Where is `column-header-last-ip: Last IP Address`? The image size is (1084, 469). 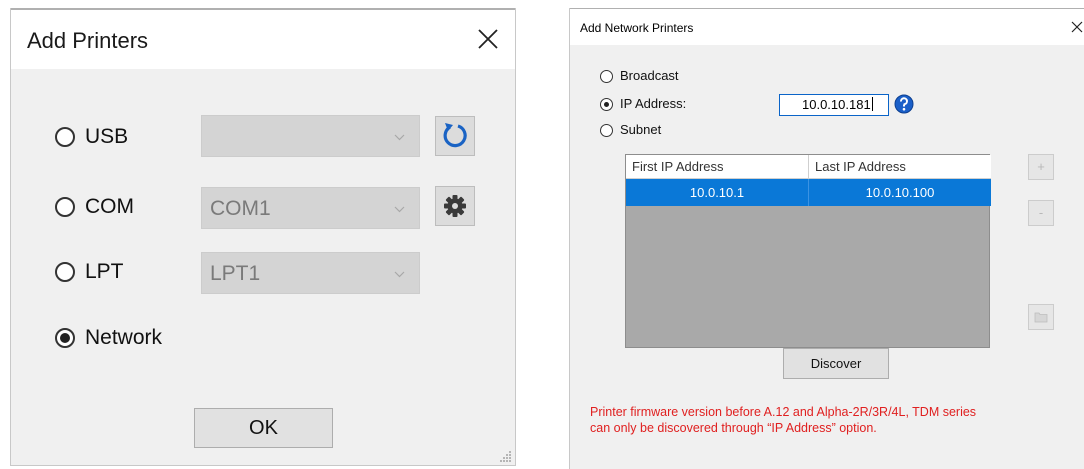
column-header-last-ip: Last IP Address is located at coordinates (900, 166).